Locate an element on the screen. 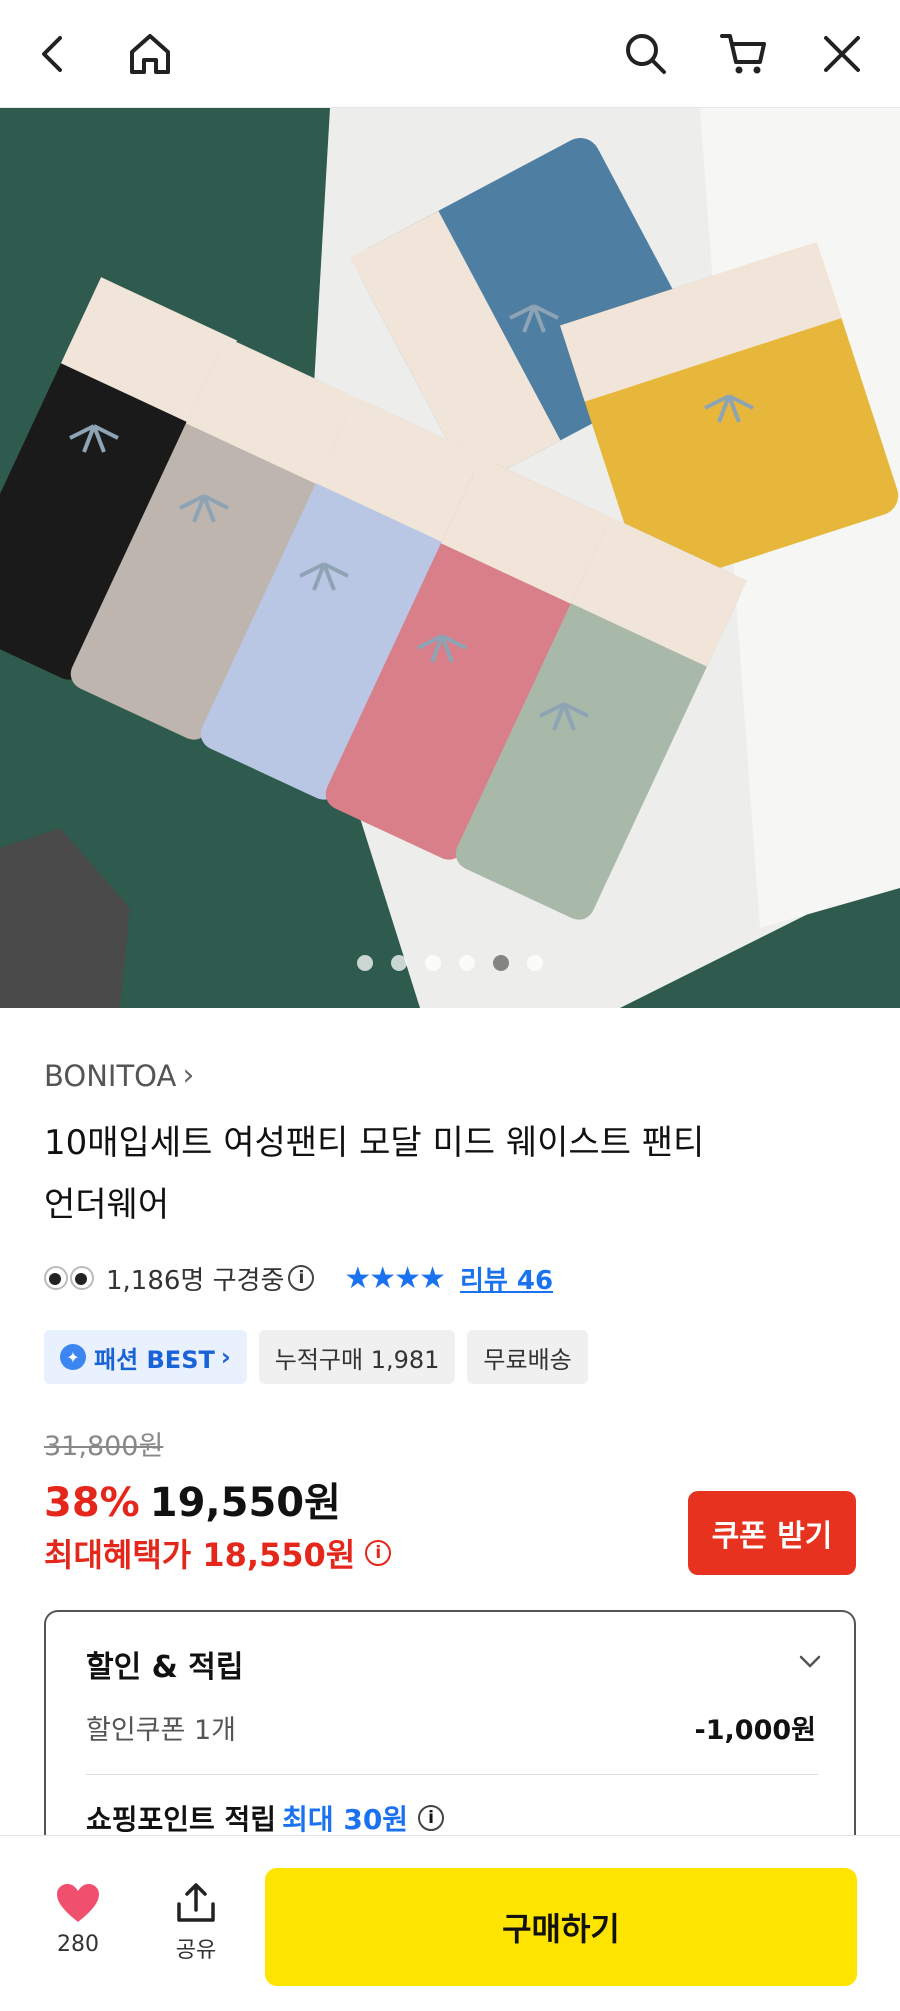 This screenshot has width=900, height=2011. max-benefit-label: 최대혜택가 18,550원 is located at coordinates (200, 1555).